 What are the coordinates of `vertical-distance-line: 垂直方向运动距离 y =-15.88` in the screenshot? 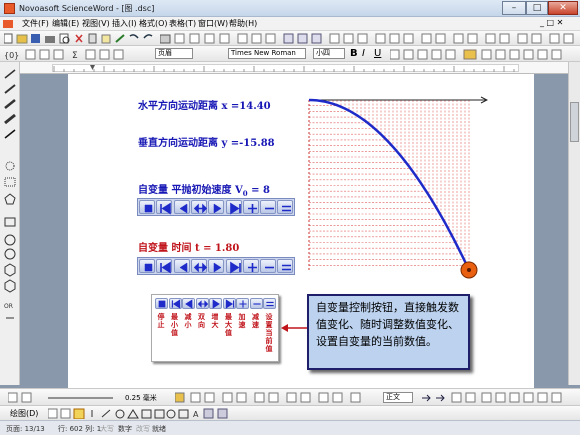 It's located at (206, 143).